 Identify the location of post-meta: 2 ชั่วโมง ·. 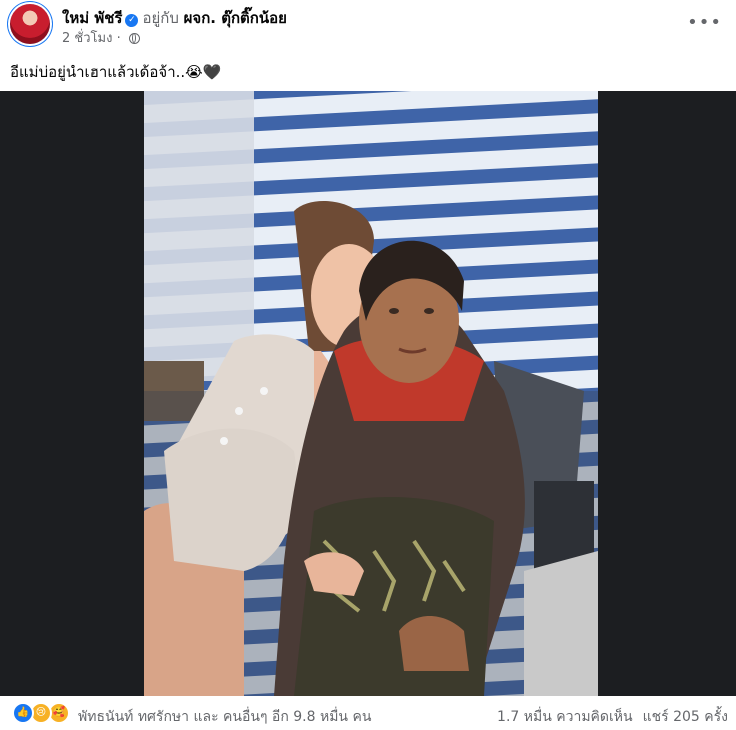
(101, 37).